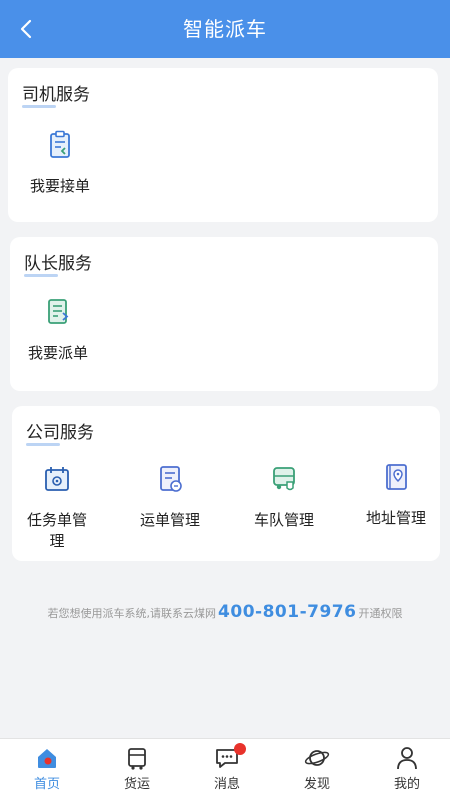 Image resolution: width=450 pixels, height=800 pixels. What do you see at coordinates (47, 769) in the screenshot?
I see `tab-home: 首页` at bounding box center [47, 769].